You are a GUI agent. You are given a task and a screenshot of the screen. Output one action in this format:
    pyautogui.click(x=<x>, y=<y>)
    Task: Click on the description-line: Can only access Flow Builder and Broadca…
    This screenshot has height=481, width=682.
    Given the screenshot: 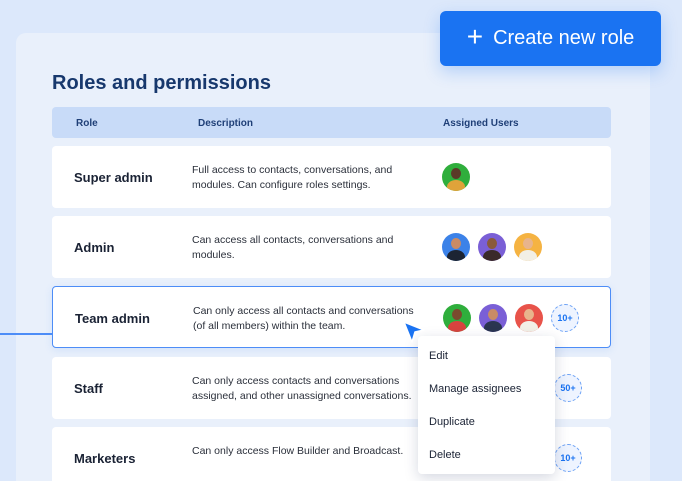 What is the action you would take?
    pyautogui.click(x=298, y=451)
    